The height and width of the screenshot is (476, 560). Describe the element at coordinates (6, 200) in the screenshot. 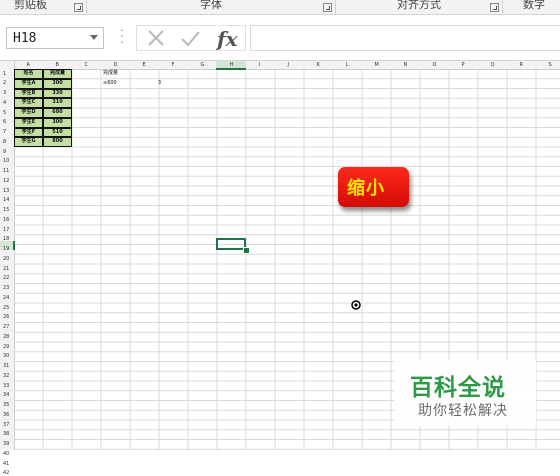

I see `row-header-14: 14` at that location.